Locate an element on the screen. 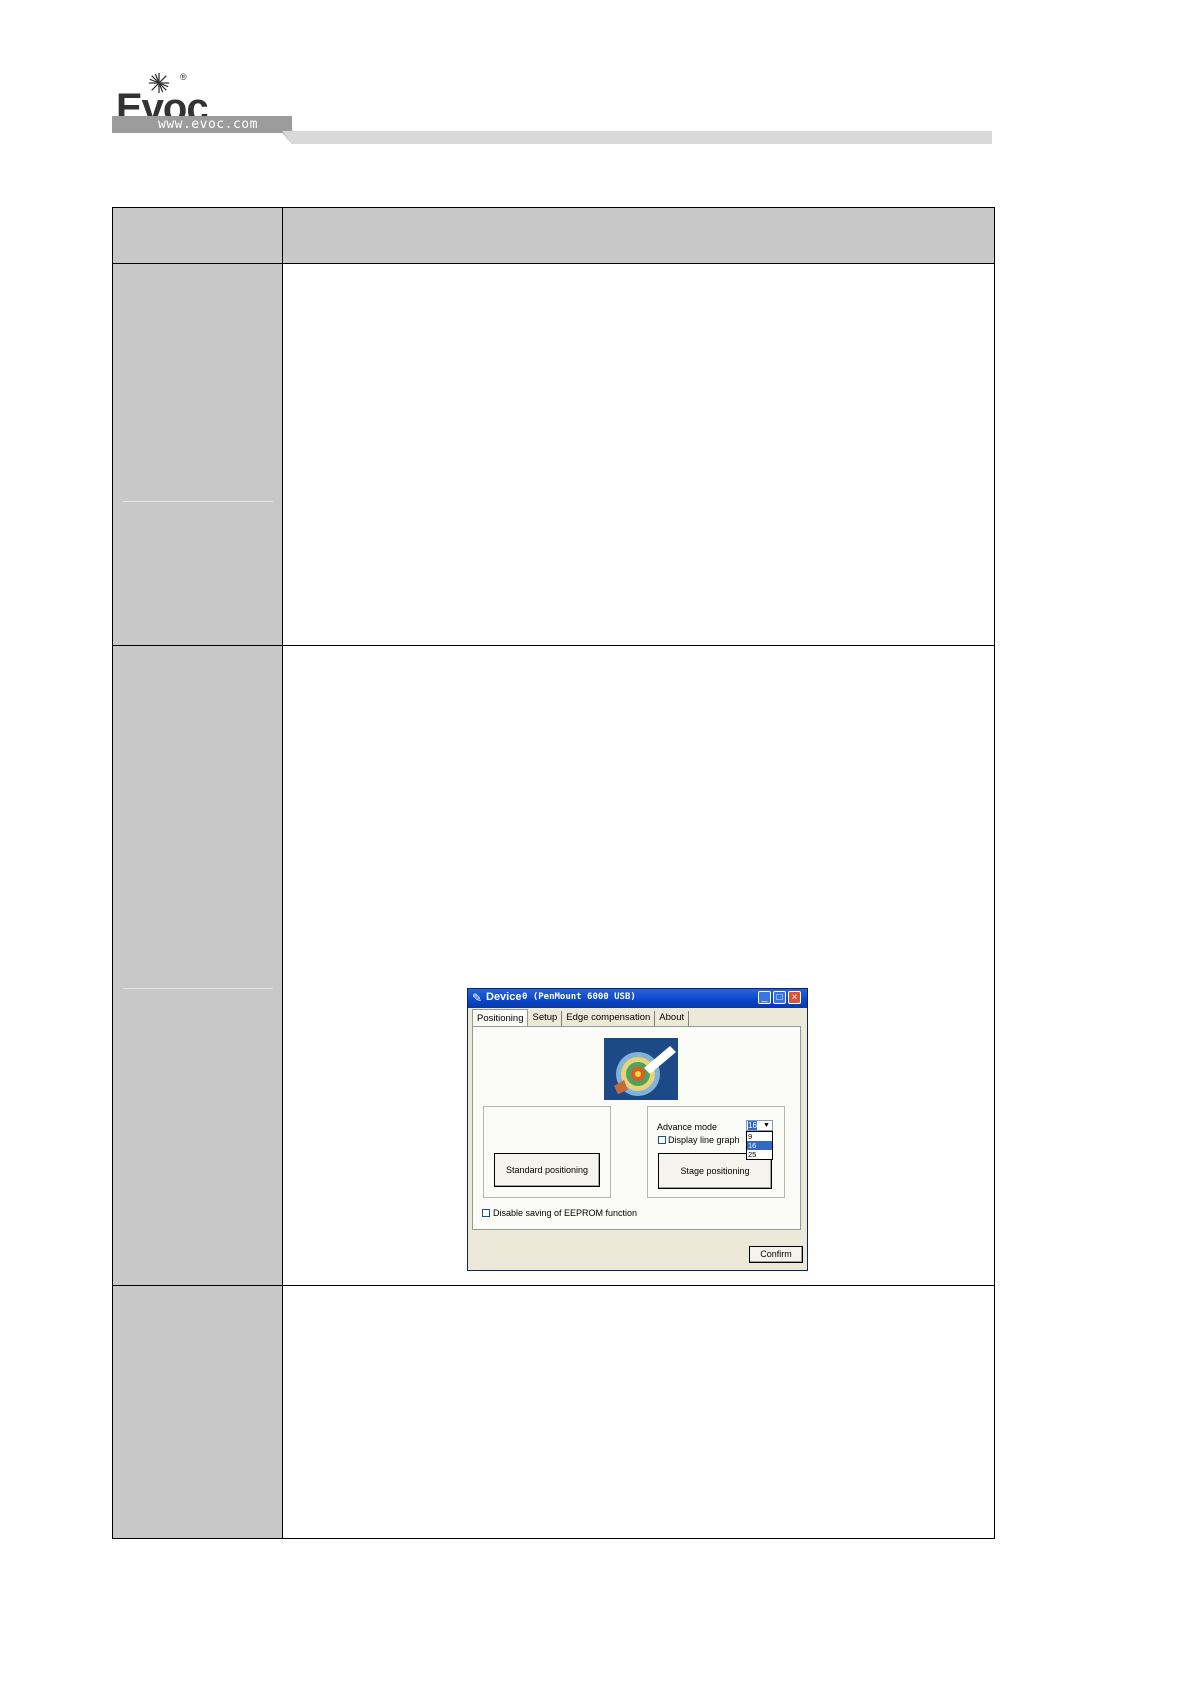 This screenshot has height=1685, width=1191. table-header-left-cell is located at coordinates (198, 235).